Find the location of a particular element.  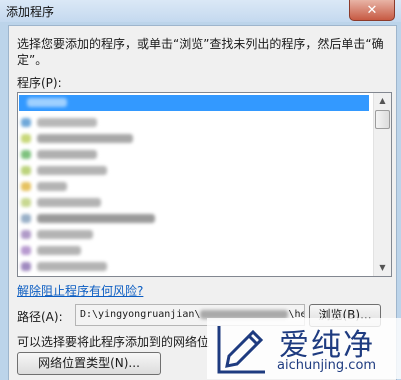

unblock-risk-link: 解除阻止程序有何风险? is located at coordinates (80, 290).